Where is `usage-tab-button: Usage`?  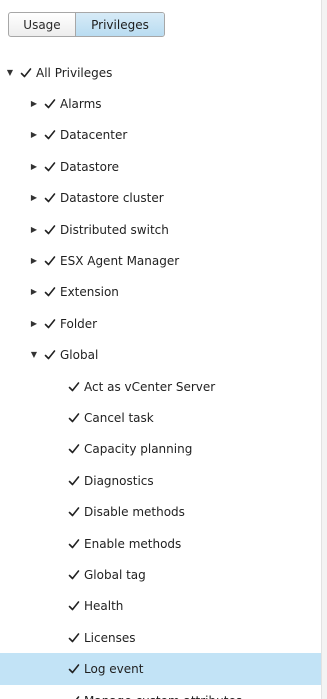 usage-tab-button: Usage is located at coordinates (42, 24).